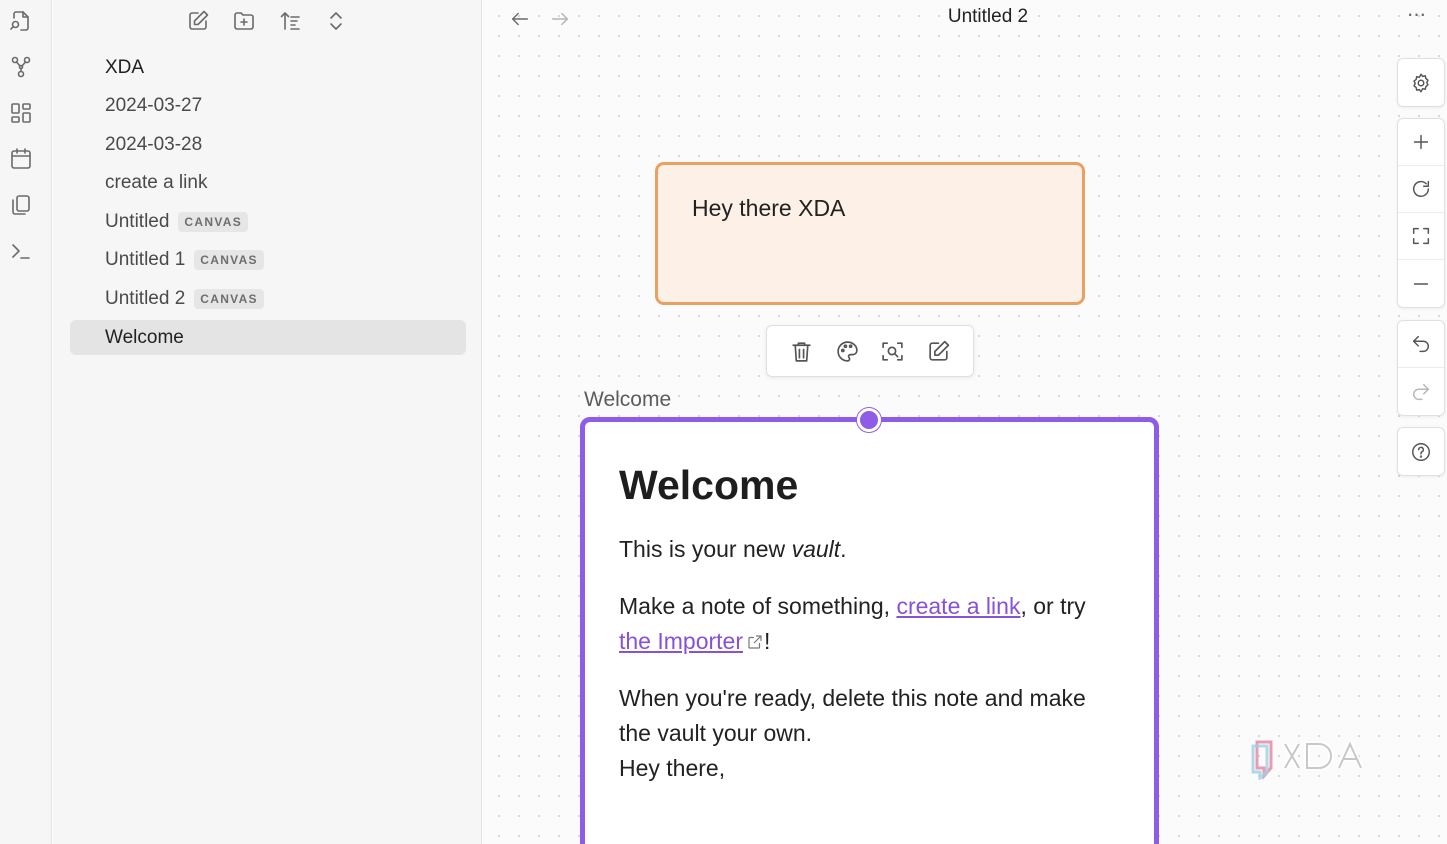  What do you see at coordinates (869, 420) in the screenshot?
I see `connection-handle` at bounding box center [869, 420].